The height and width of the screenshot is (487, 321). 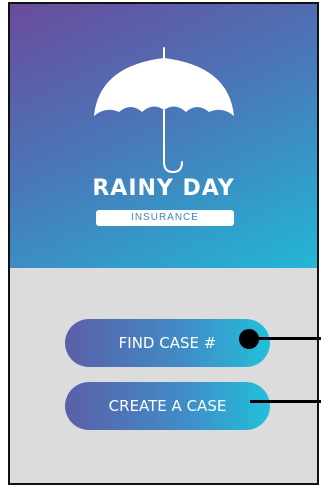 I want to click on create-case-button: CREATE A CASE, so click(x=167, y=406).